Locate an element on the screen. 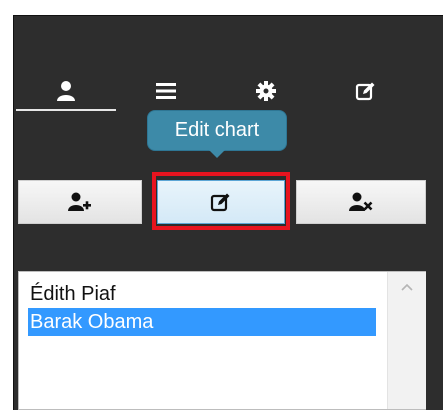 This screenshot has height=410, width=443. menu-icon is located at coordinates (166, 91).